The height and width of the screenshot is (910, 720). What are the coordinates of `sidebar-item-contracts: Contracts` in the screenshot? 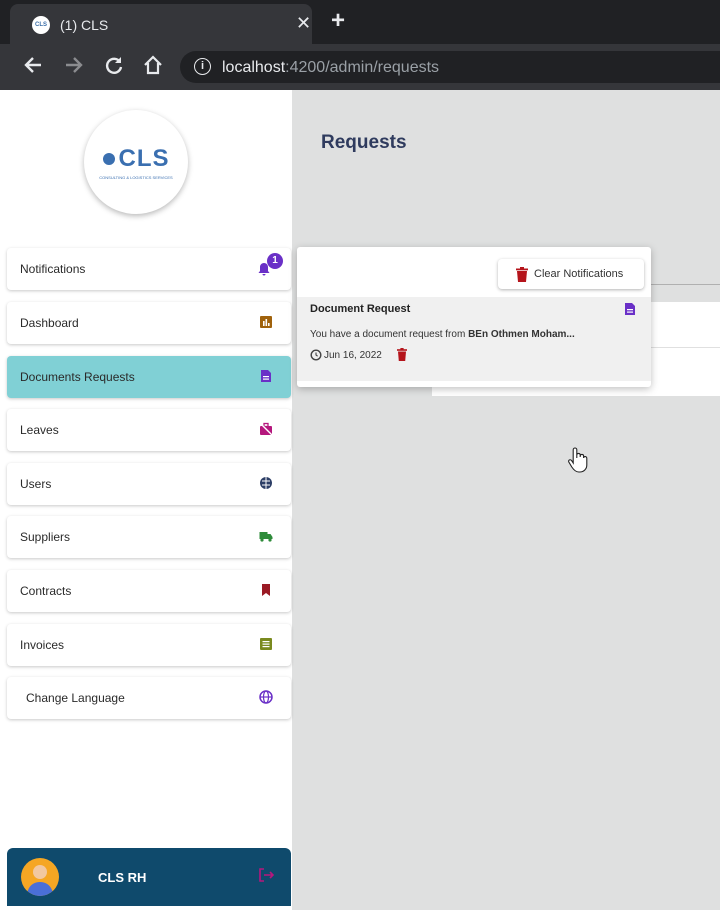 It's located at (149, 591).